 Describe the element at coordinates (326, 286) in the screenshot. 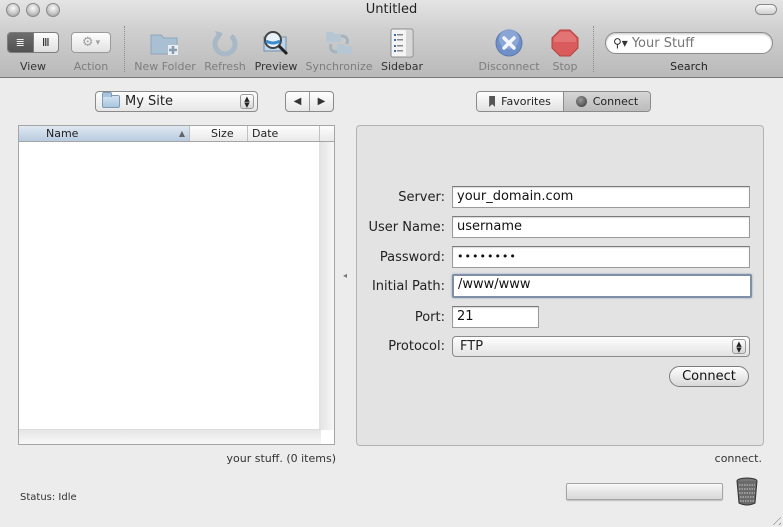

I see `vertical-scrollbar` at that location.